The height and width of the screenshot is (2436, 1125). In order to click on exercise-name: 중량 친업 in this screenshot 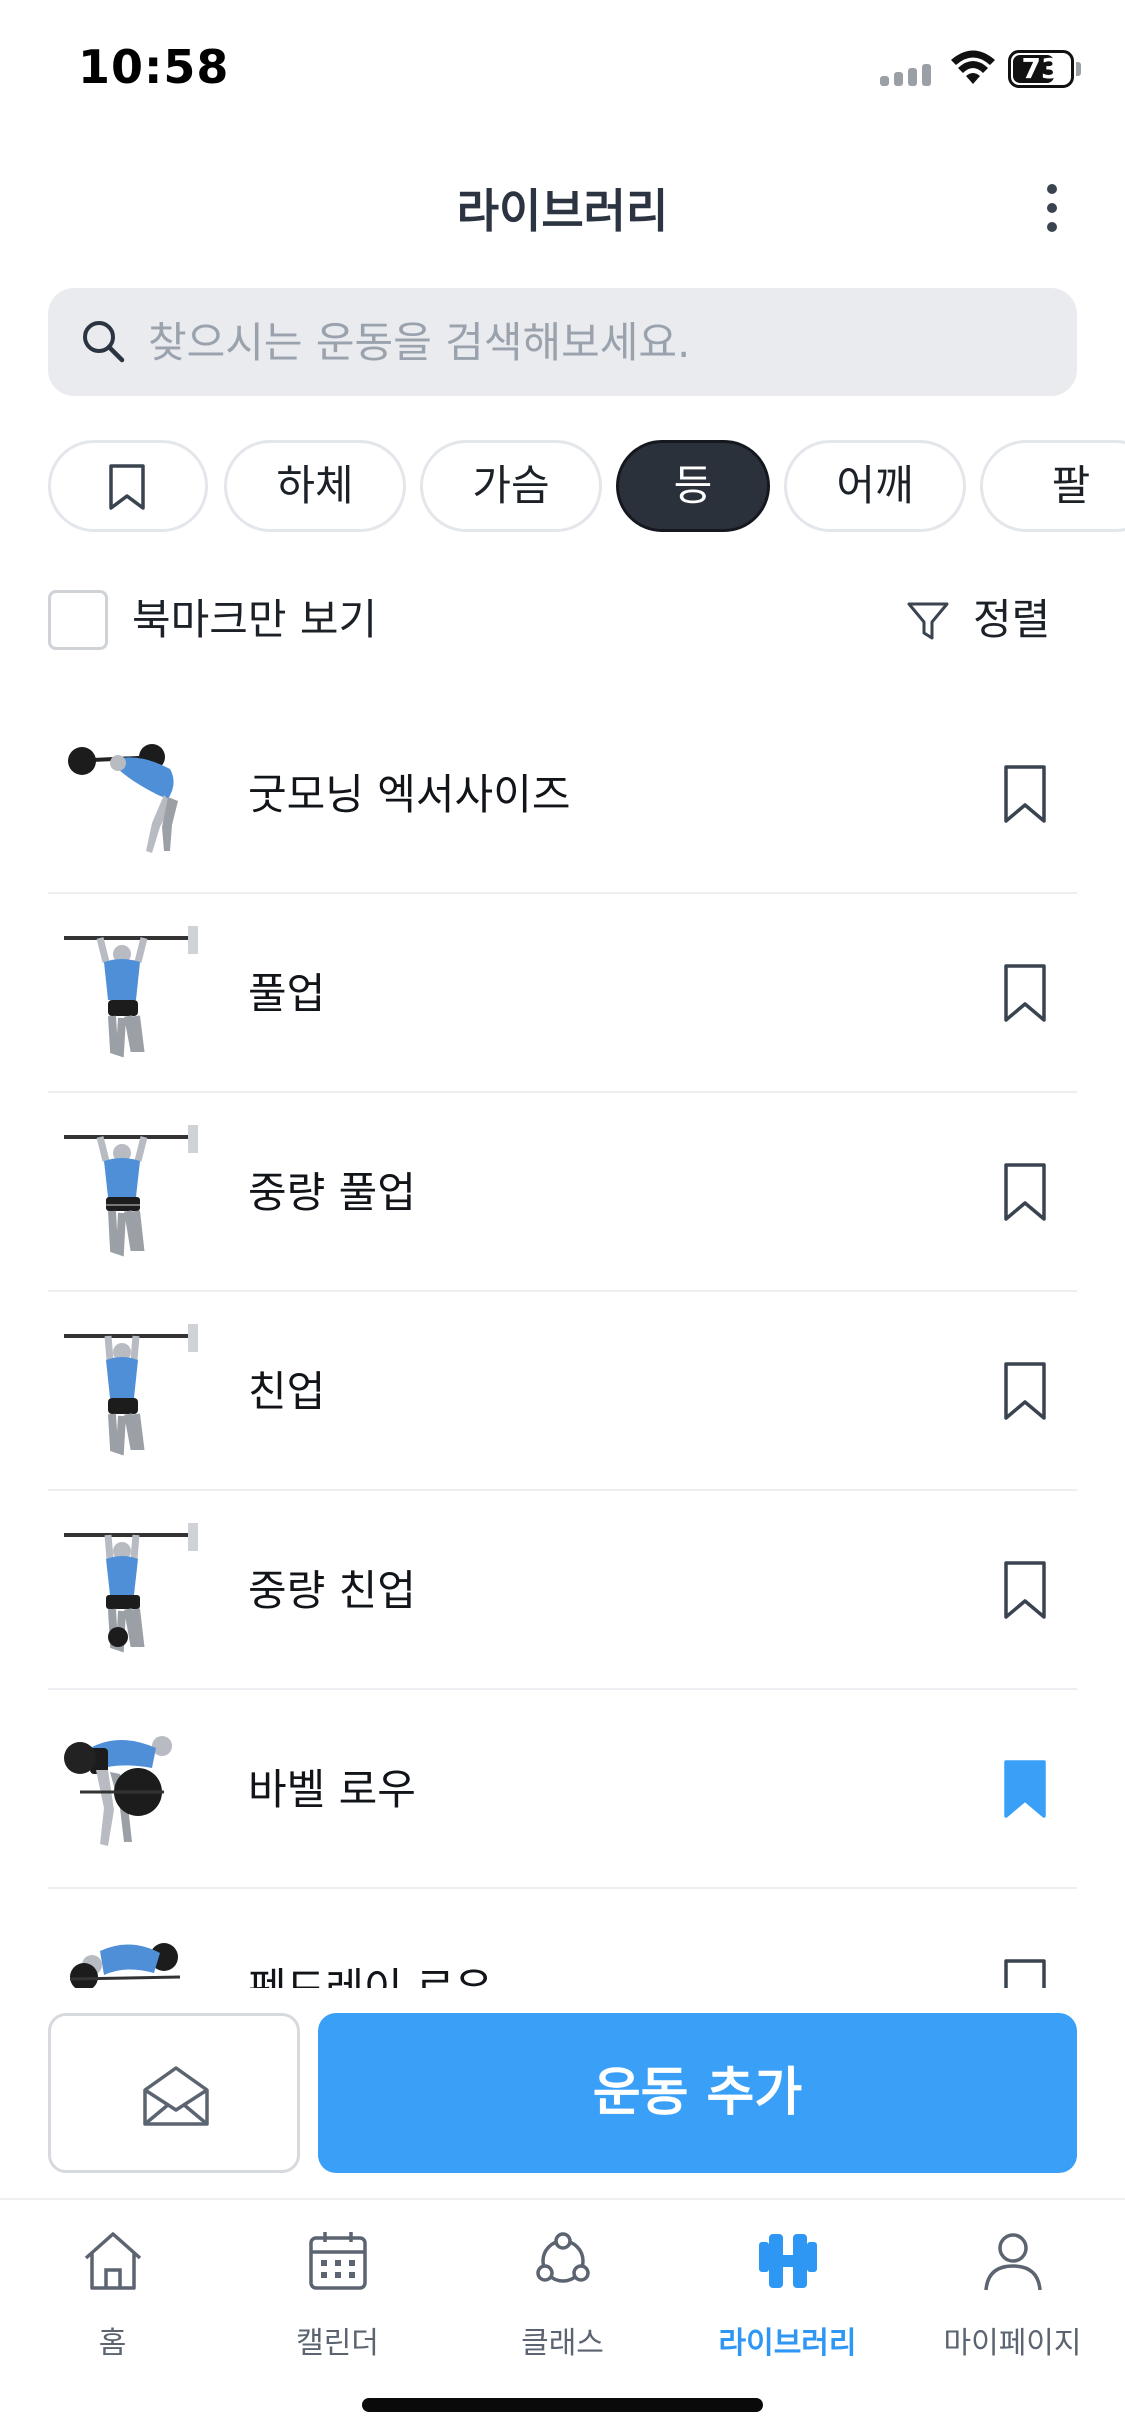, I will do `click(332, 1590)`.